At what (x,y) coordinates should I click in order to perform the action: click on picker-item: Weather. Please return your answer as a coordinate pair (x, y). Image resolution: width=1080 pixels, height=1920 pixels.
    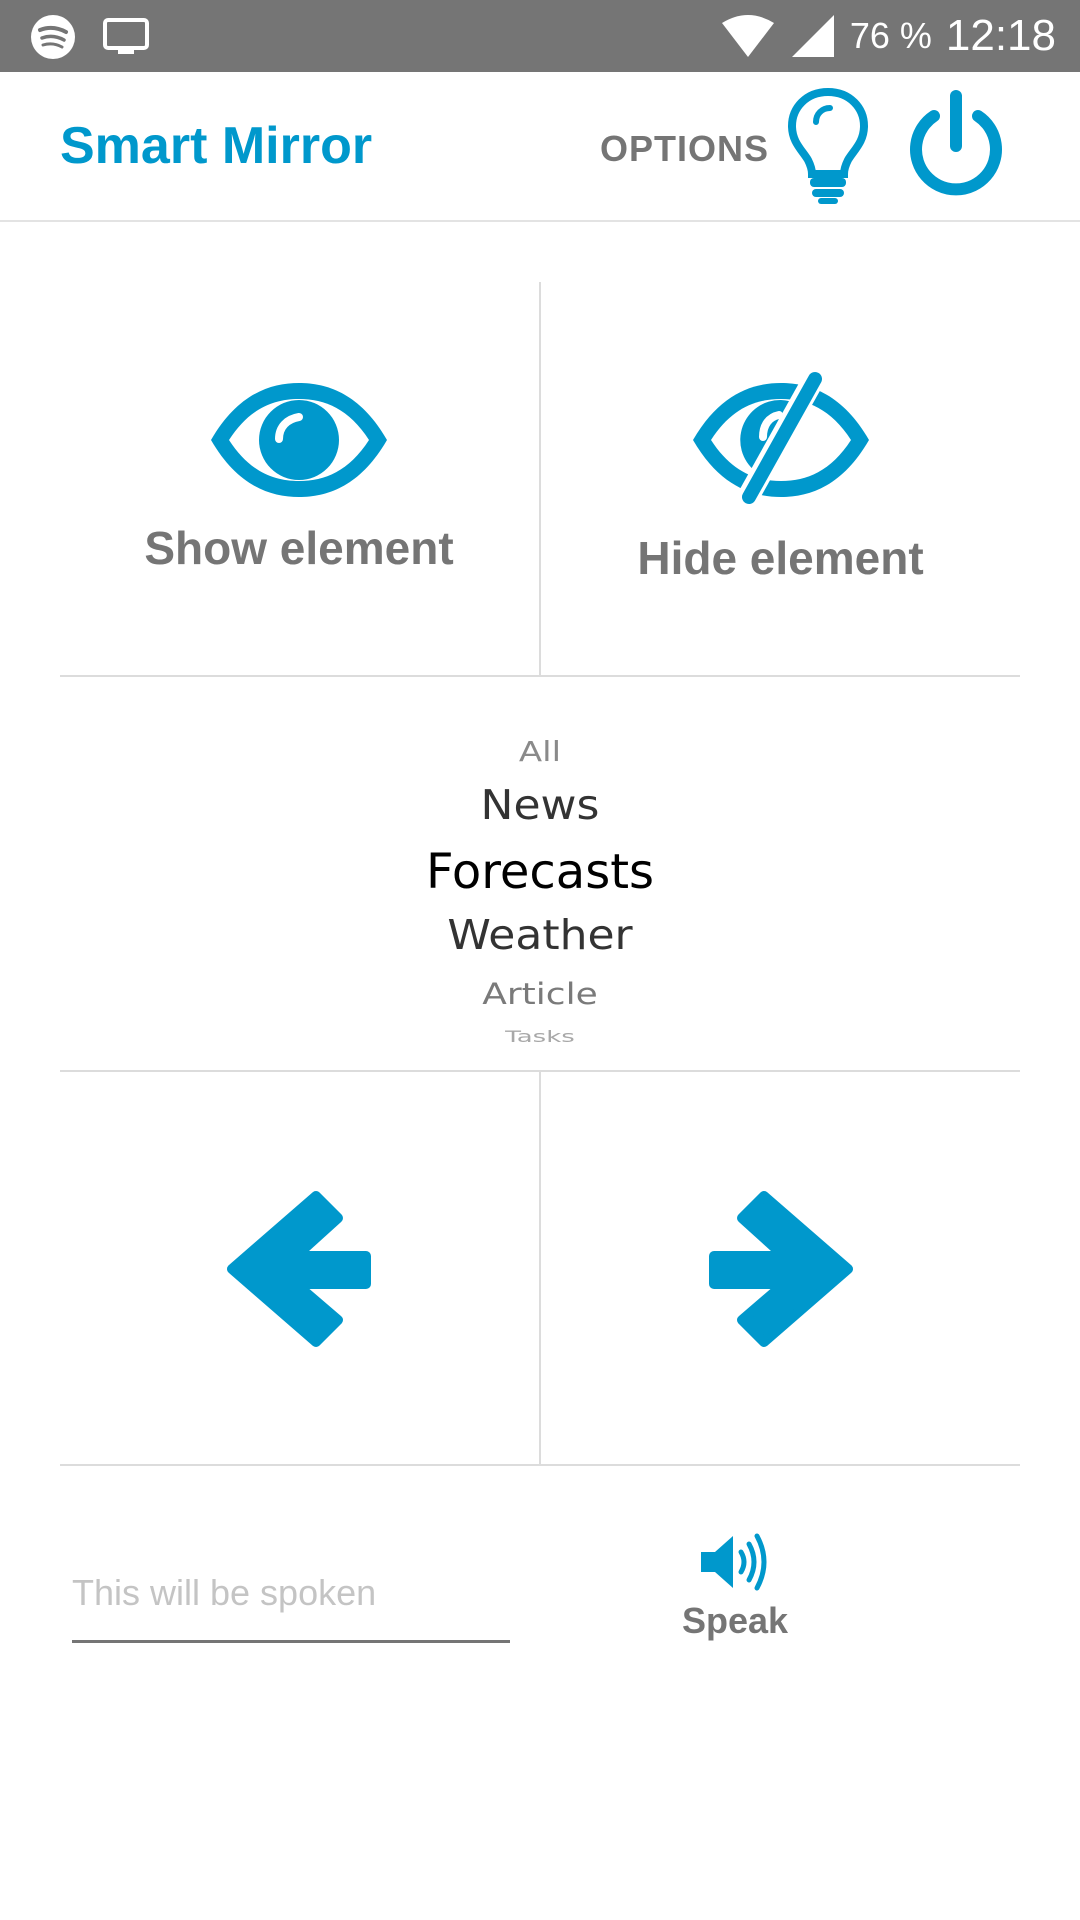
    Looking at the image, I should click on (540, 935).